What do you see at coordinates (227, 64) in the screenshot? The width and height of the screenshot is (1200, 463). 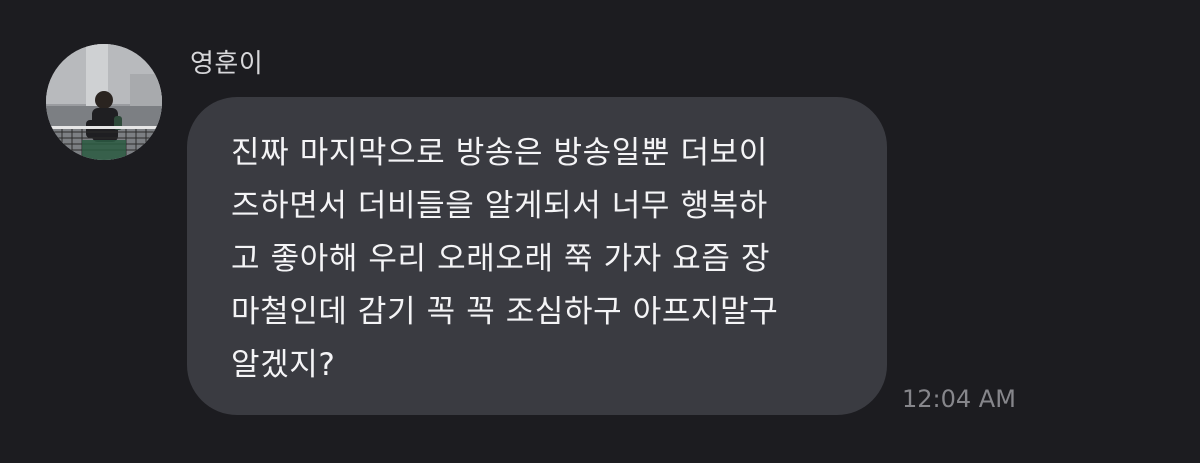 I see `sender-name: 영훈이` at bounding box center [227, 64].